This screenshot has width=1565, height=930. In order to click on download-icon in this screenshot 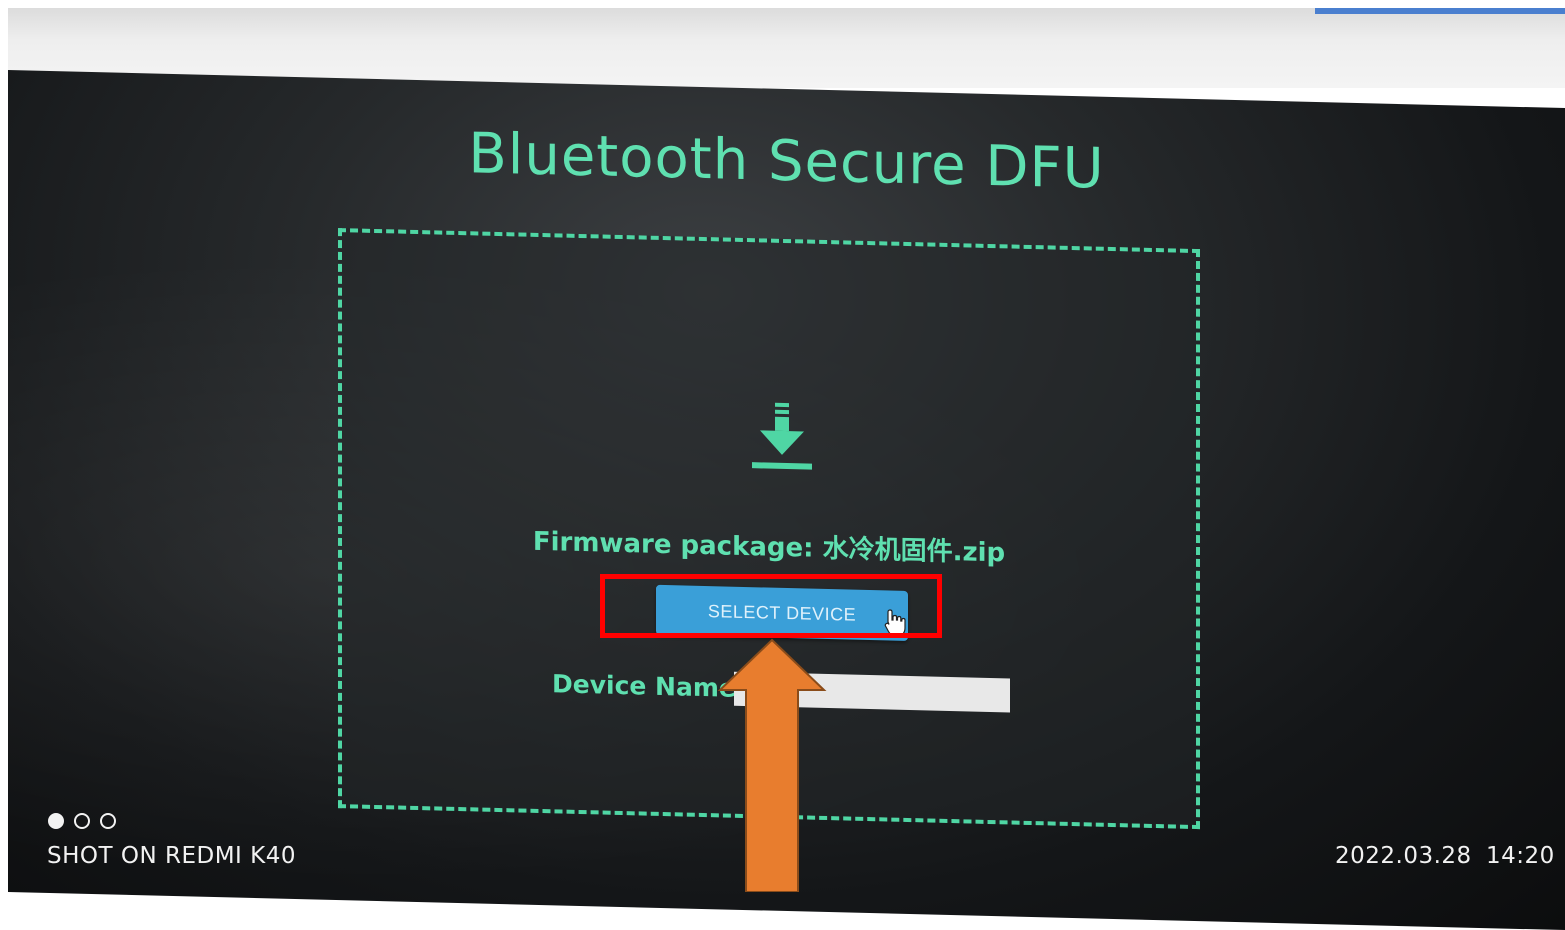, I will do `click(782, 436)`.